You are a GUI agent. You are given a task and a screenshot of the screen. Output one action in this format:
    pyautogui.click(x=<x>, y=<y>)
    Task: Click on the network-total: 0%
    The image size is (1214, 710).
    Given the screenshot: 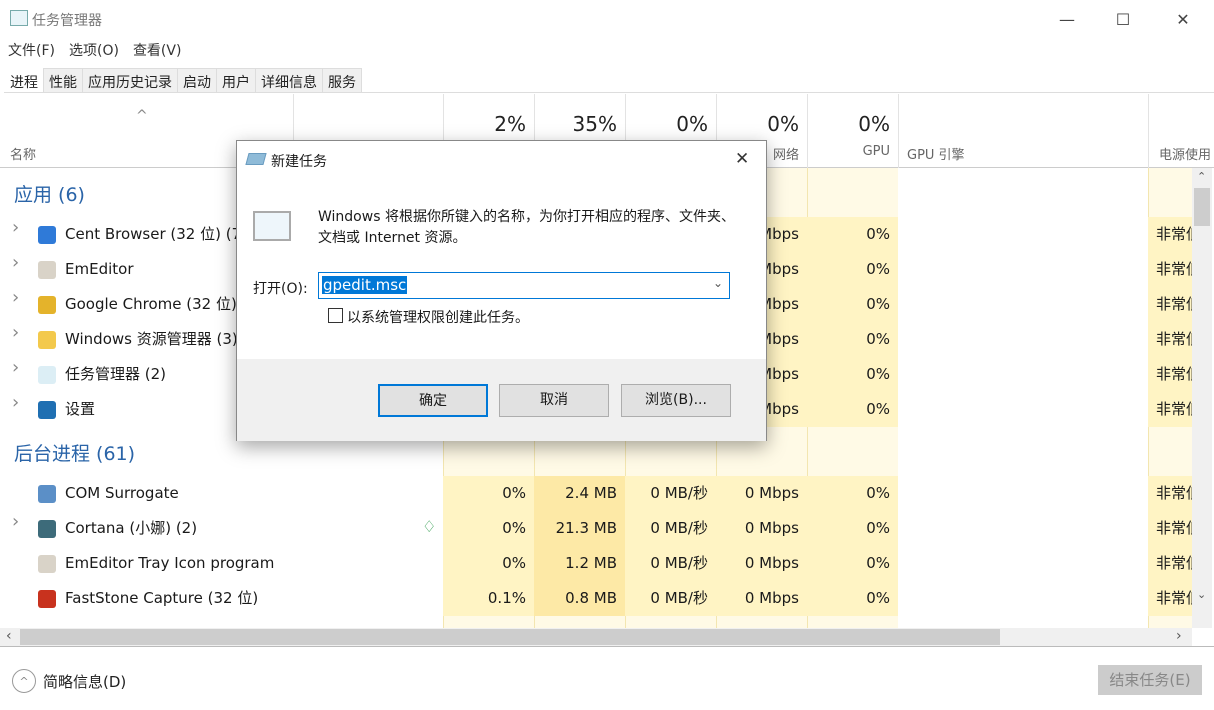 What is the action you would take?
    pyautogui.click(x=783, y=124)
    